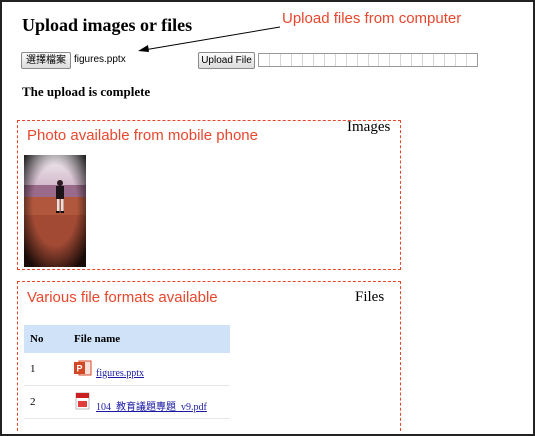 The height and width of the screenshot is (436, 535). I want to click on table-row: 1 P figures.pptx, so click(127, 369).